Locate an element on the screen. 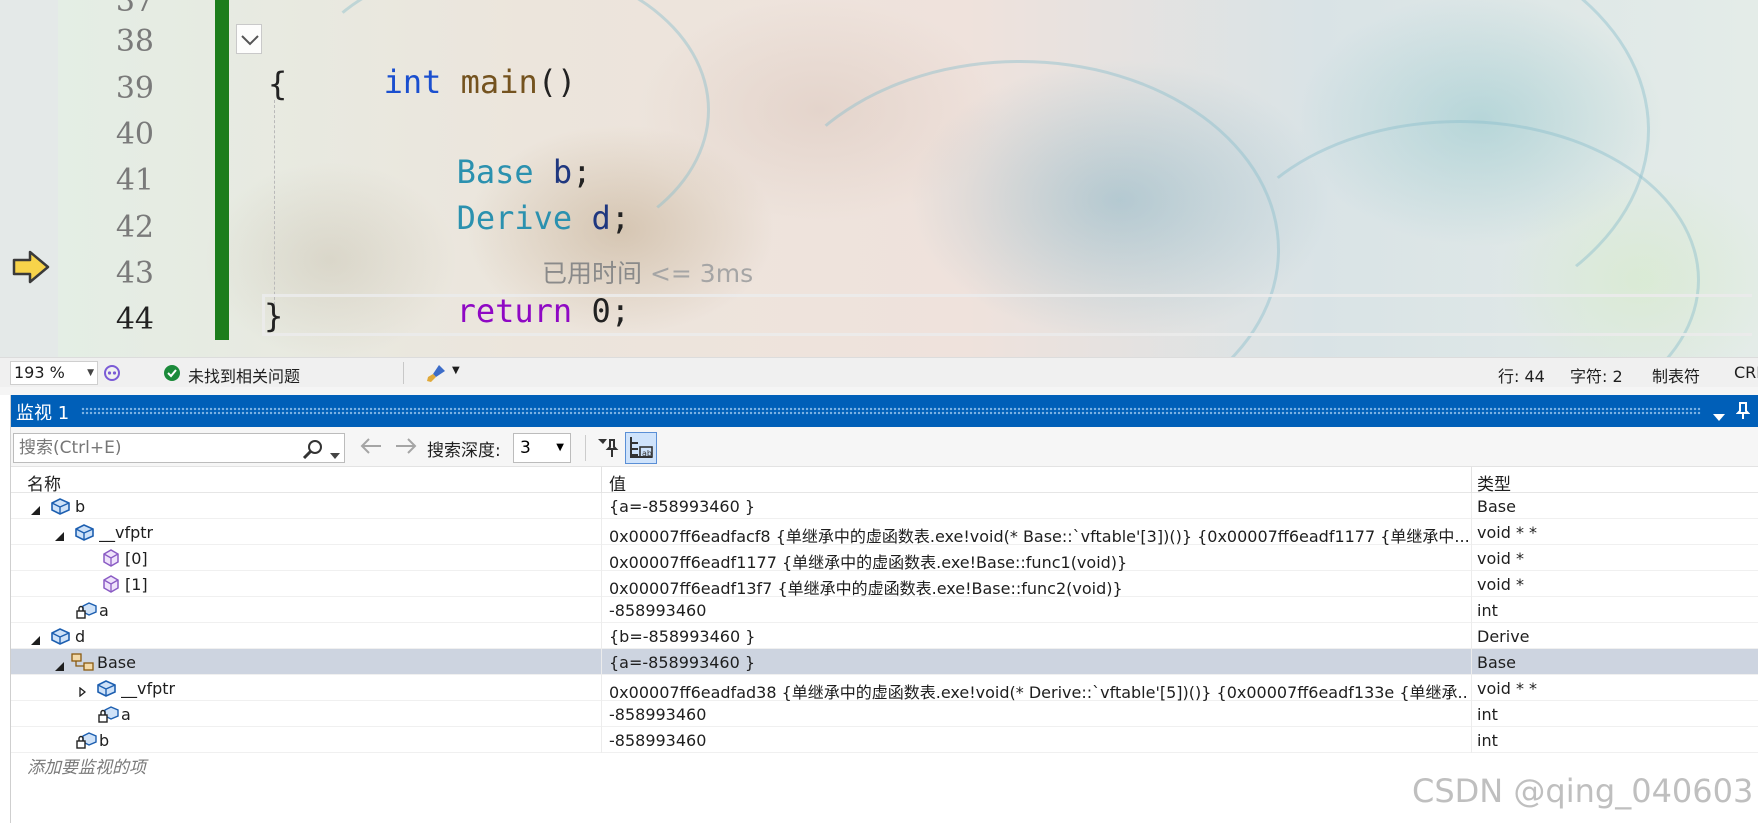 This screenshot has width=1758, height=823. pin-column-icon is located at coordinates (607, 450).